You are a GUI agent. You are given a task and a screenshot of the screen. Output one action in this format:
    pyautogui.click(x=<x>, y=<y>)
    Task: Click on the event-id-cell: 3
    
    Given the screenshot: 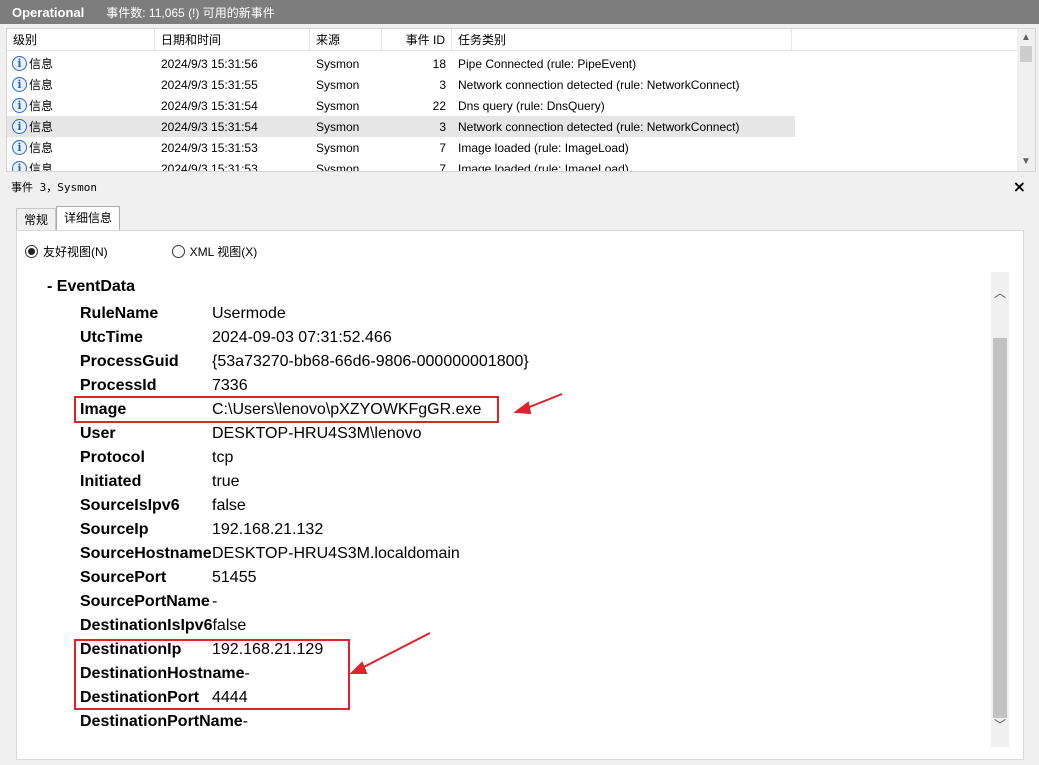 What is the action you would take?
    pyautogui.click(x=442, y=84)
    